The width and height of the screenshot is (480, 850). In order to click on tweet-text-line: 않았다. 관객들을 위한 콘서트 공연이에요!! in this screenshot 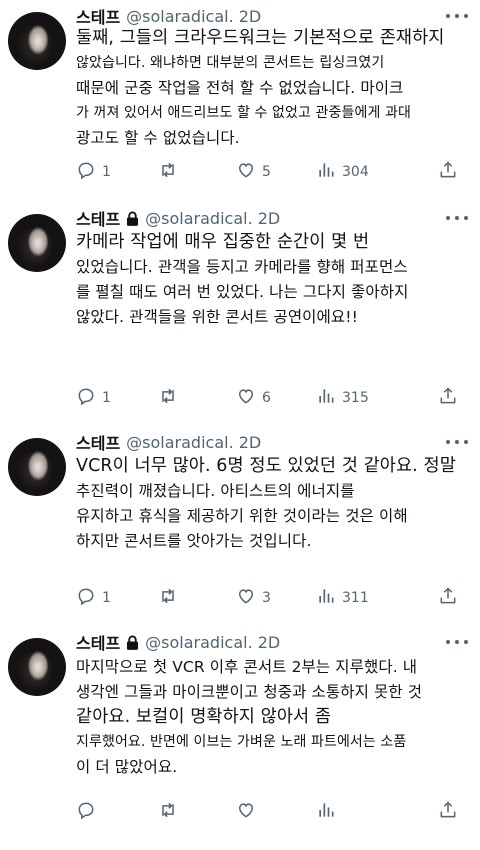, I will do `click(217, 317)`.